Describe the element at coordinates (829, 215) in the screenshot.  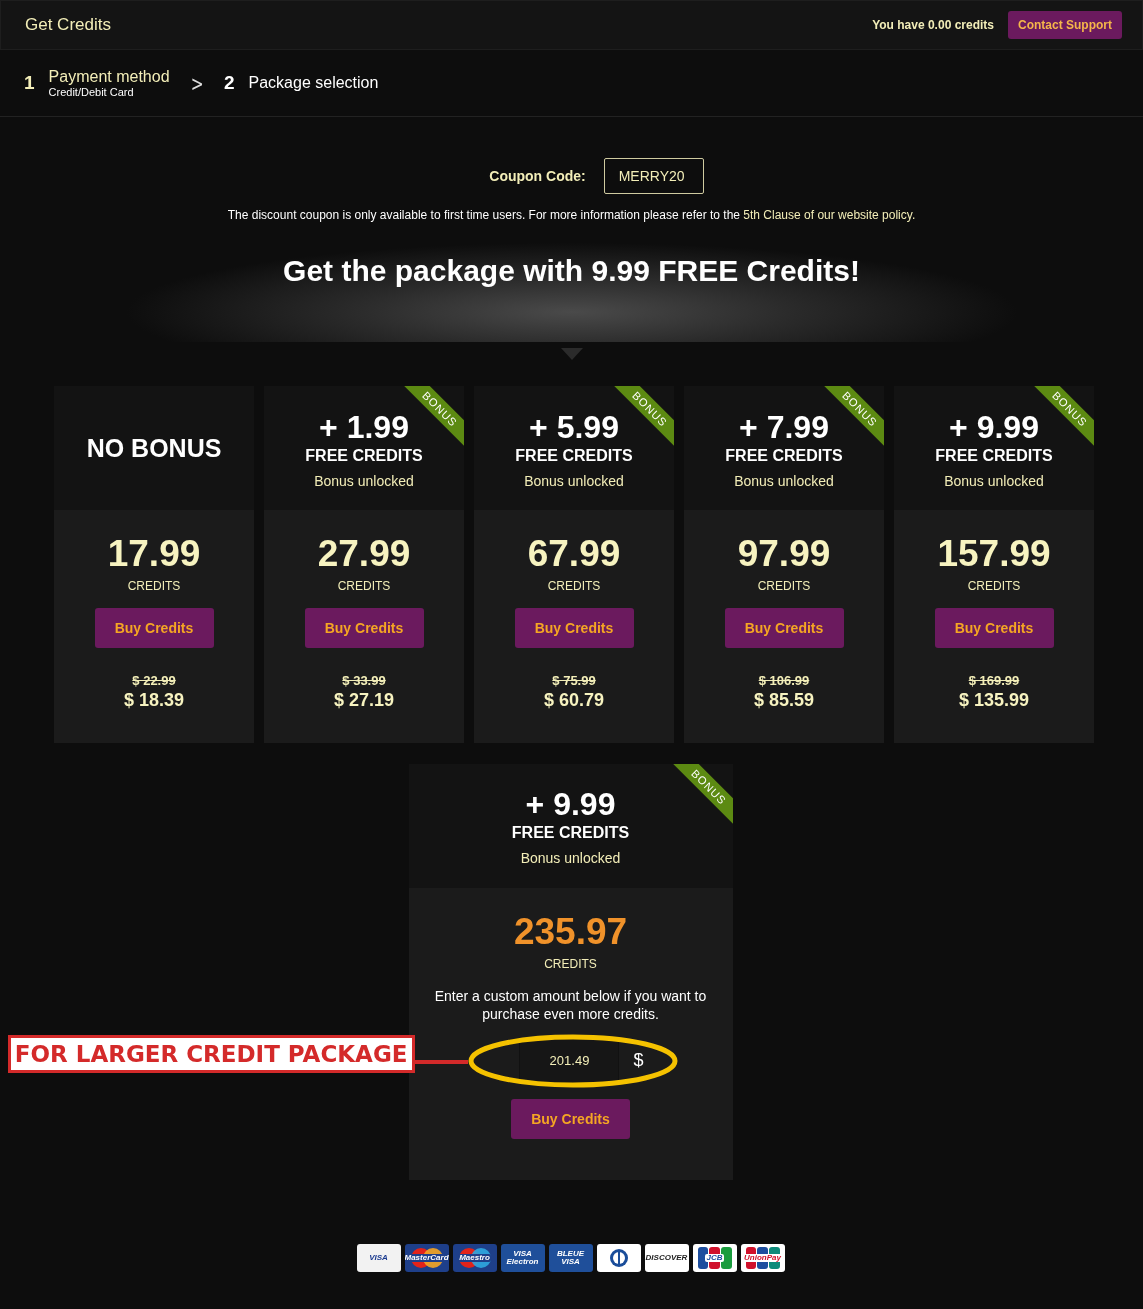
I see `policy-link: 5th Clause of our website policy.` at that location.